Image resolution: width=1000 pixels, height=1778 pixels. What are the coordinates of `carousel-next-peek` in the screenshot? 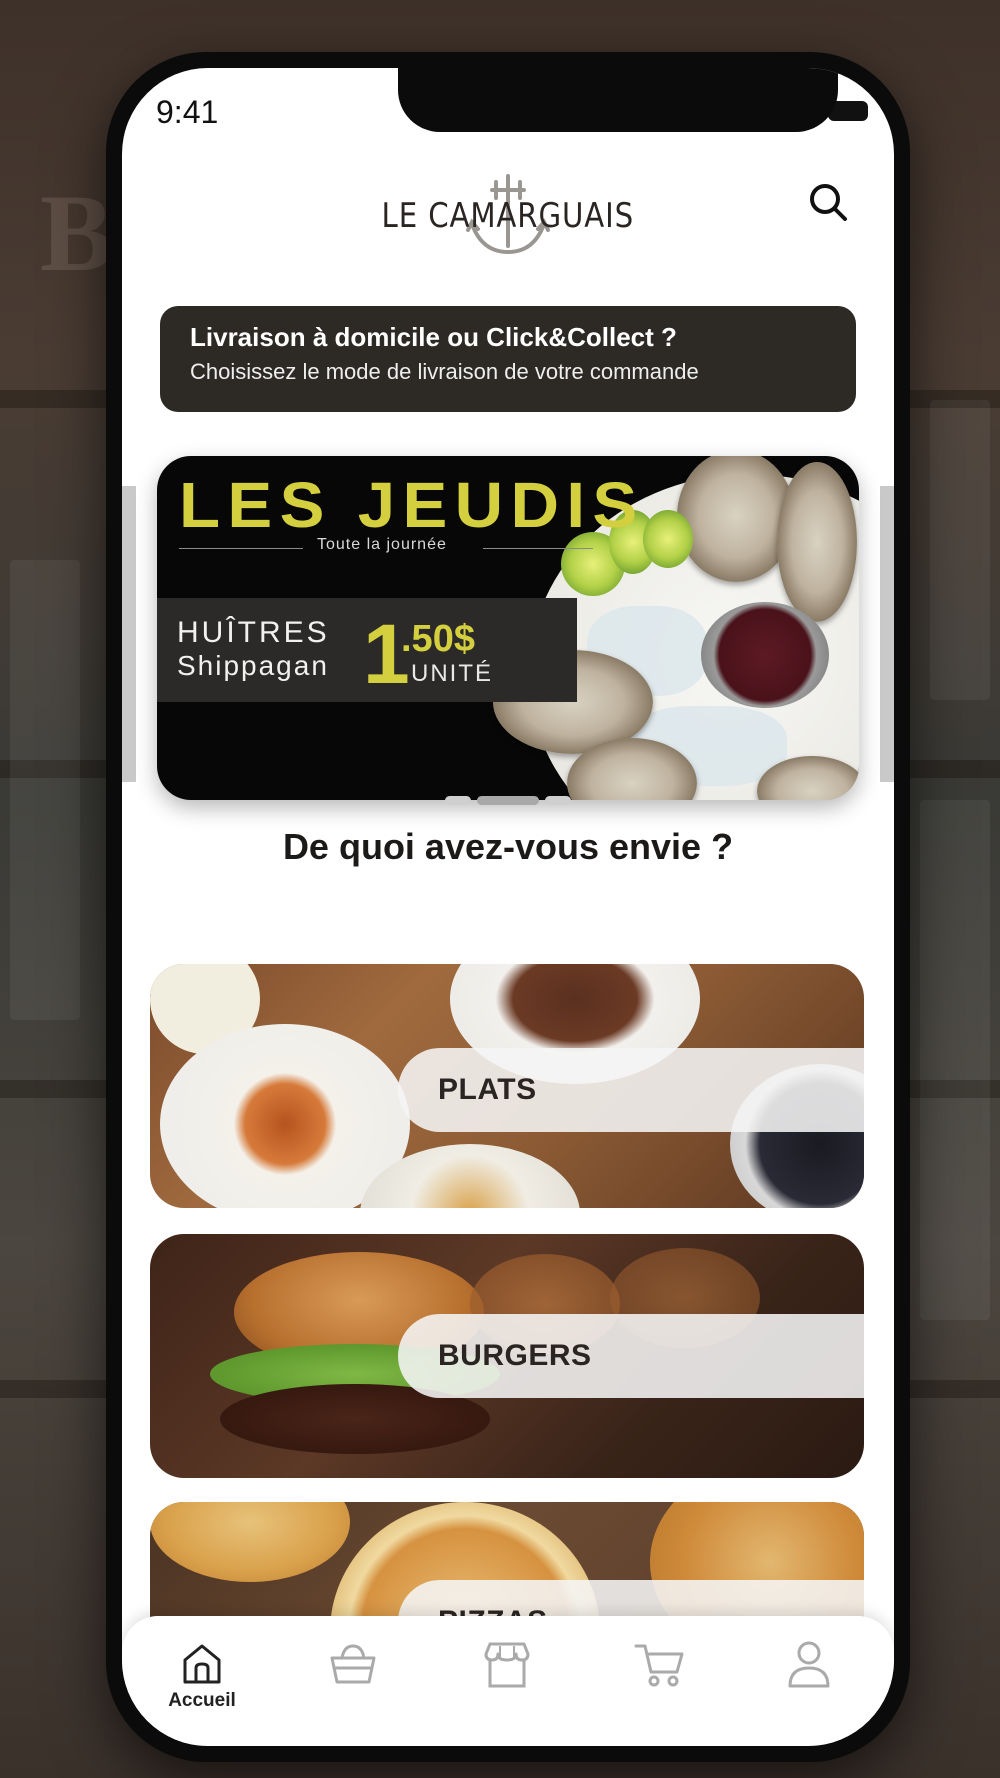 It's located at (887, 634).